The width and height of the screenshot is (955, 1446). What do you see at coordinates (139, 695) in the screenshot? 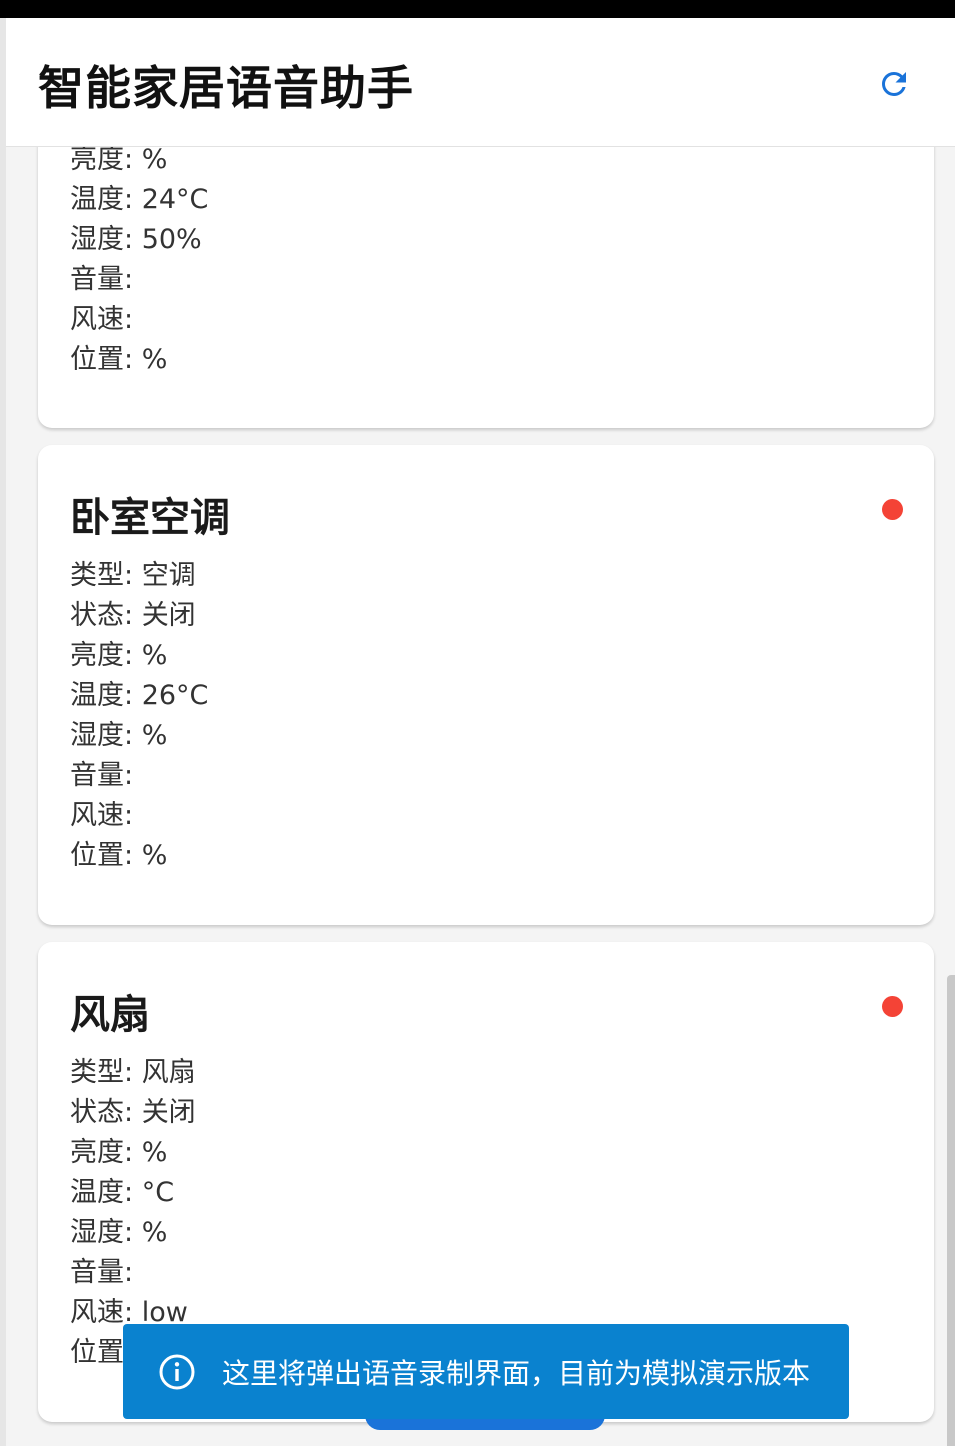
I see `attr-temperature: 温度: 26°C` at bounding box center [139, 695].